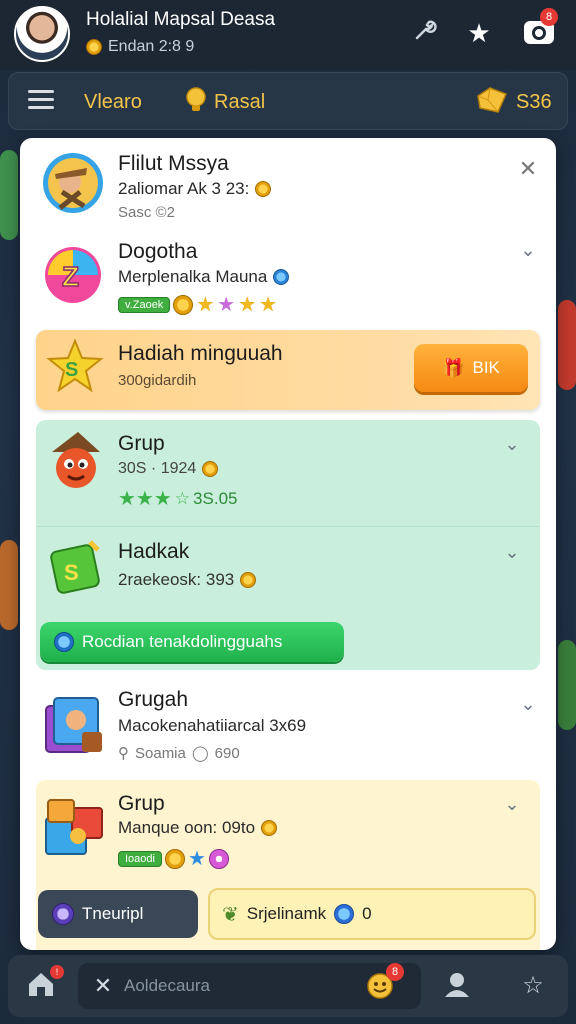 Image resolution: width=576 pixels, height=1024 pixels. I want to click on item-title: Hadkak, so click(154, 551).